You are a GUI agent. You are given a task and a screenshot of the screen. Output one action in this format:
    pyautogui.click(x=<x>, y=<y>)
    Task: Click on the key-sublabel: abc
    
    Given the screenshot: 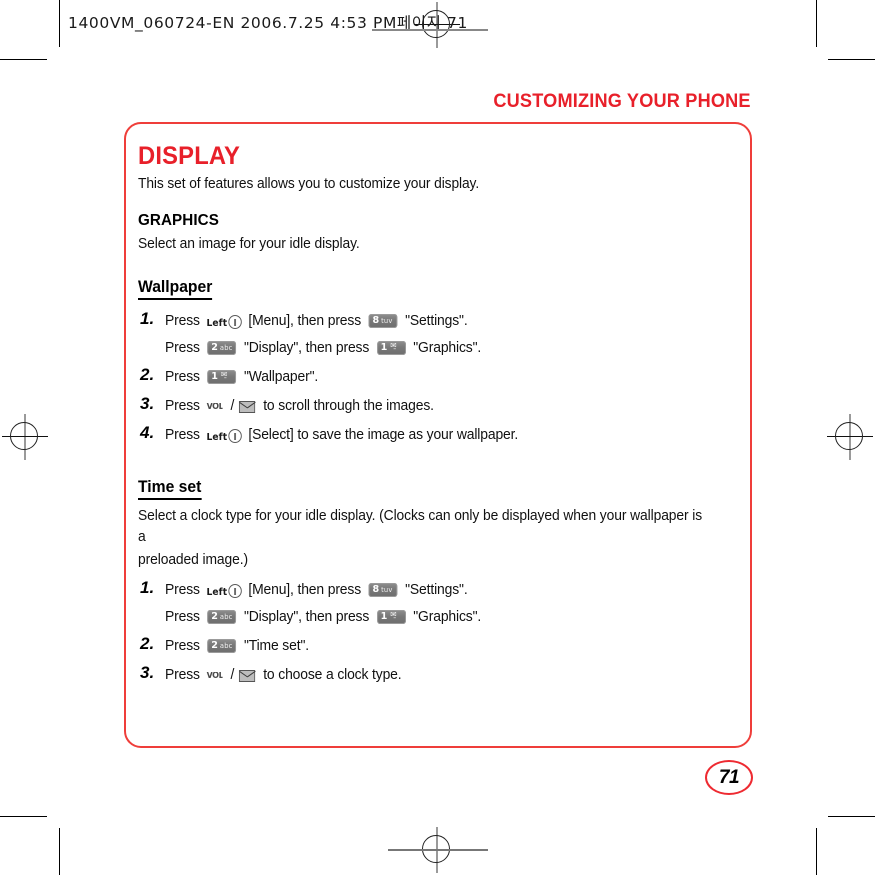 What is the action you would take?
    pyautogui.click(x=226, y=347)
    